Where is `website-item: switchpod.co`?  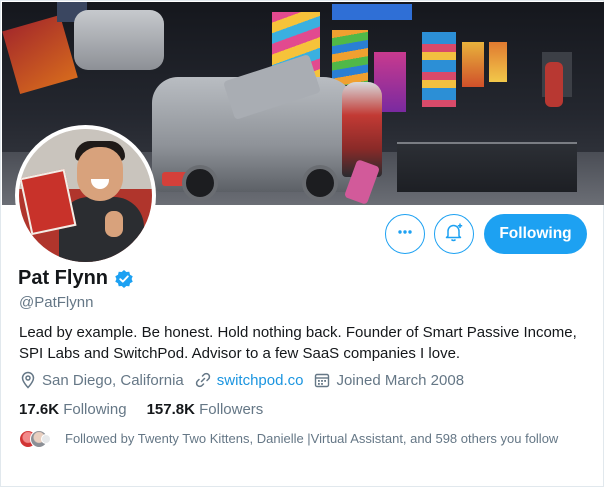 website-item: switchpod.co is located at coordinates (249, 380).